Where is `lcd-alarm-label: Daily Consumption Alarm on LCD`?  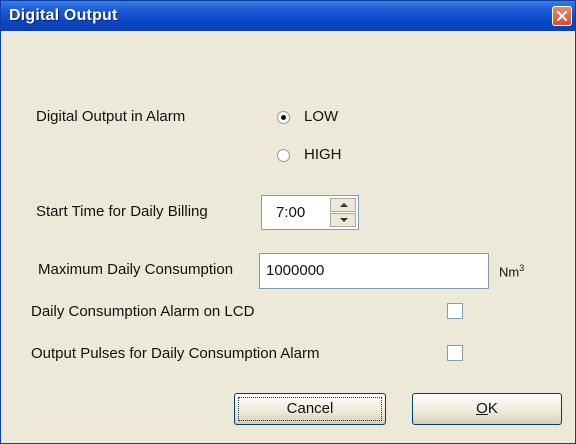
lcd-alarm-label: Daily Consumption Alarm on LCD is located at coordinates (143, 311).